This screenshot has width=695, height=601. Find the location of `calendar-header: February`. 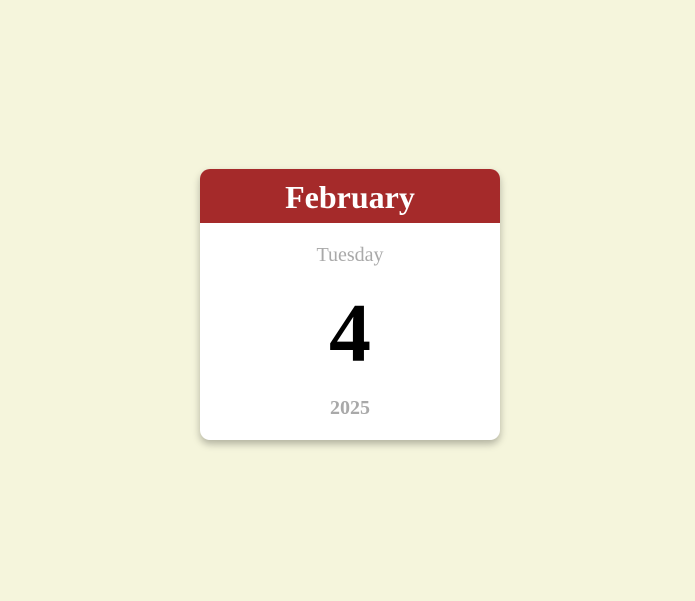

calendar-header: February is located at coordinates (350, 196).